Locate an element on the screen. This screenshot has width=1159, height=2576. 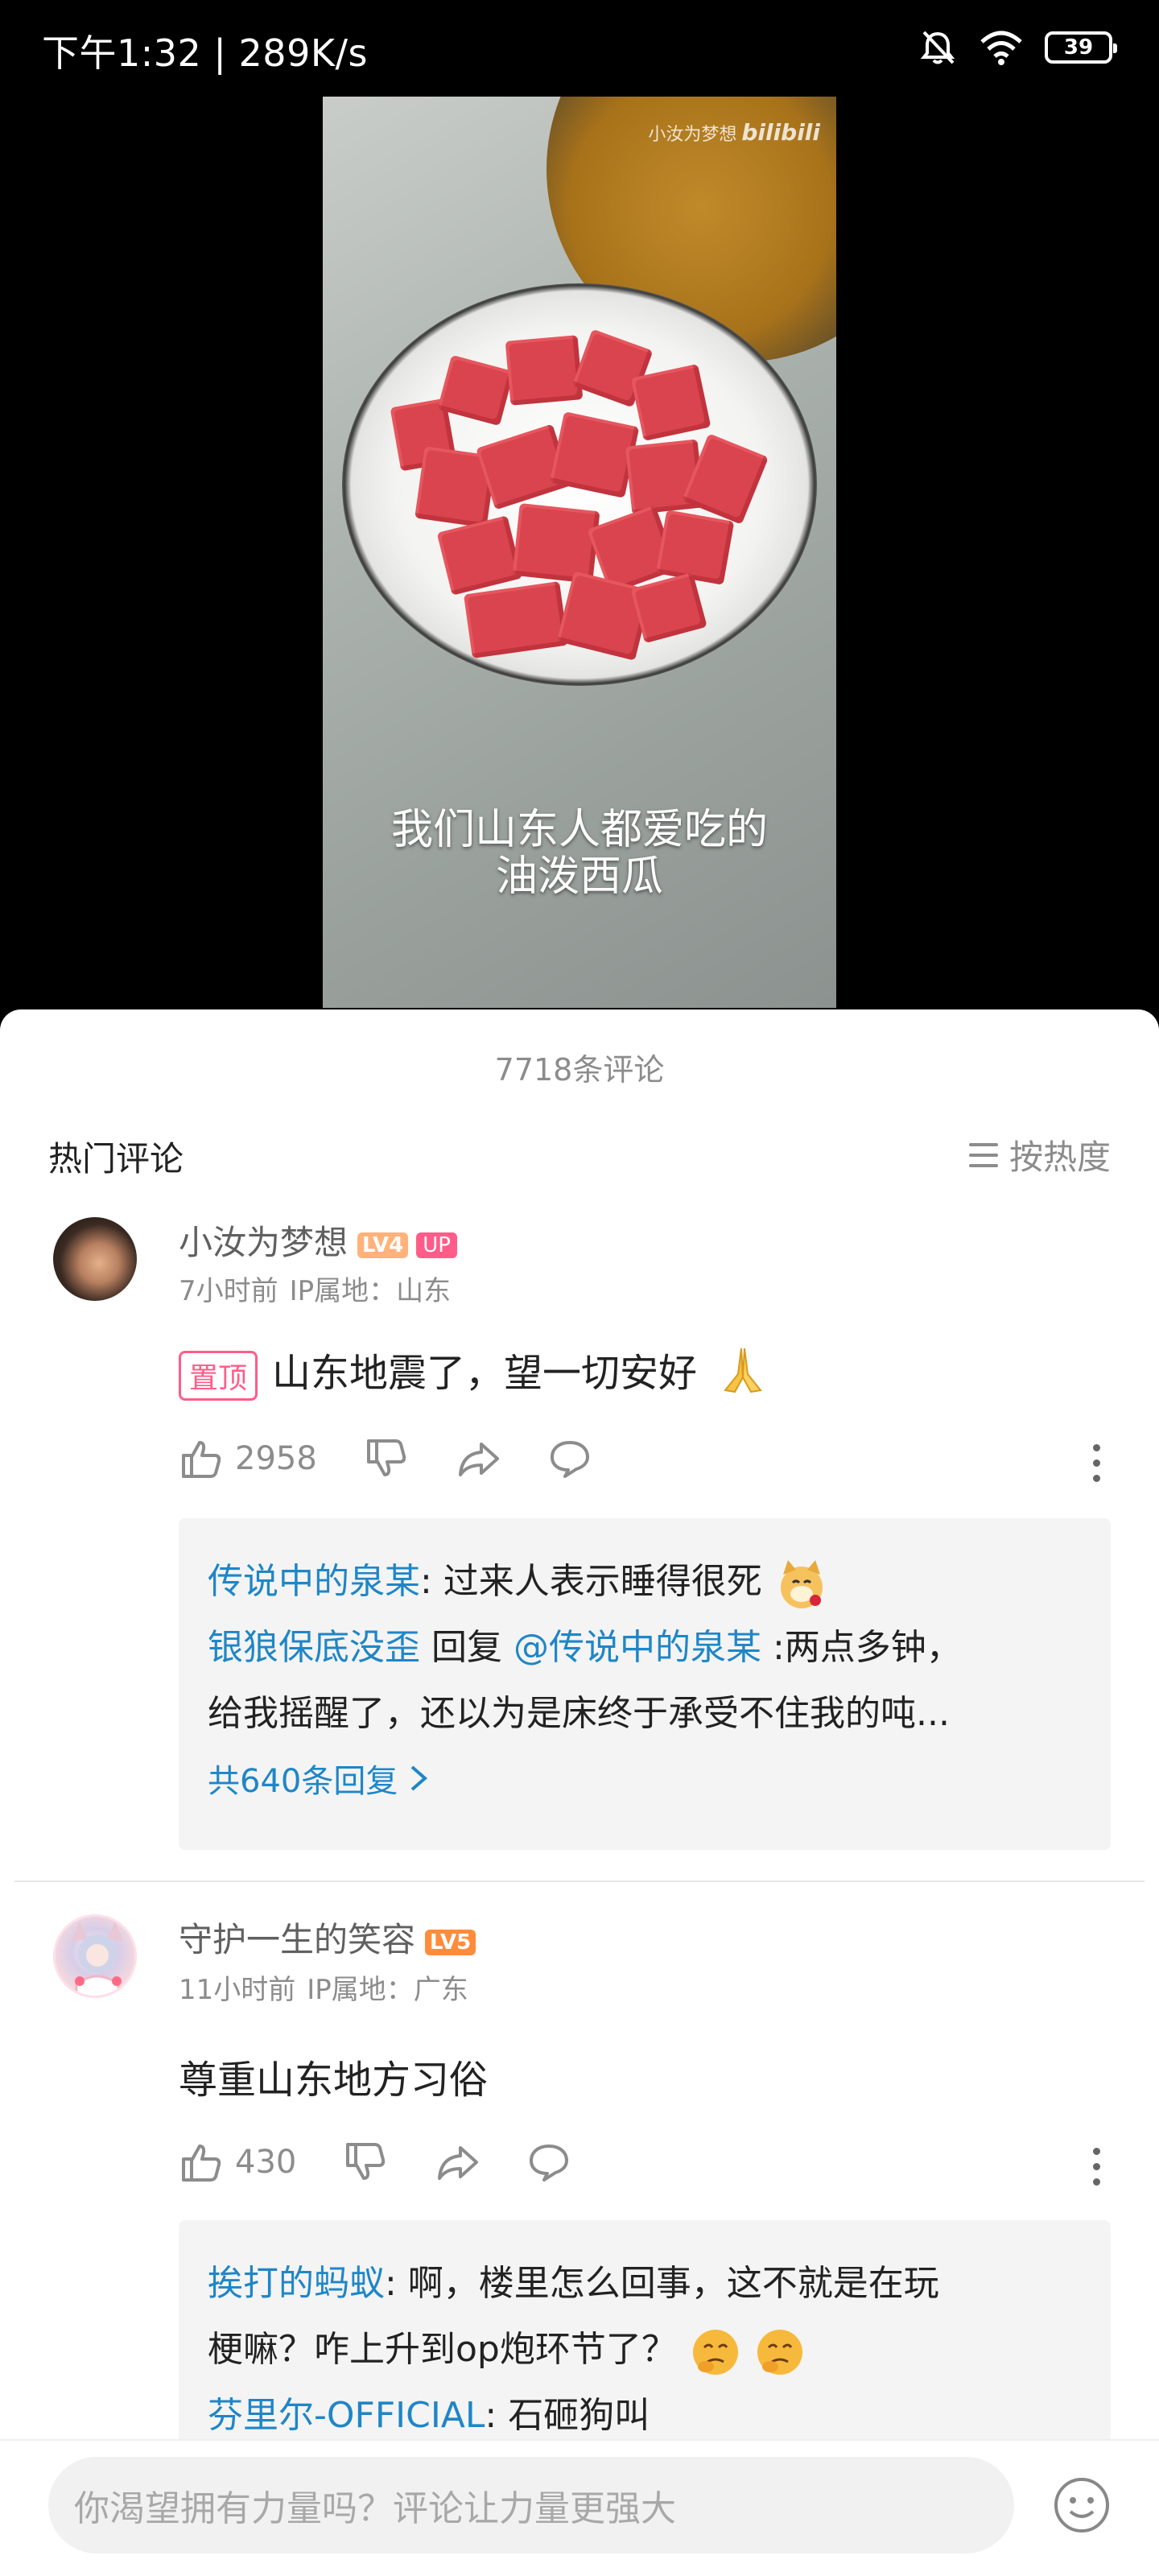
anime-avatar-icon is located at coordinates (97, 1959).